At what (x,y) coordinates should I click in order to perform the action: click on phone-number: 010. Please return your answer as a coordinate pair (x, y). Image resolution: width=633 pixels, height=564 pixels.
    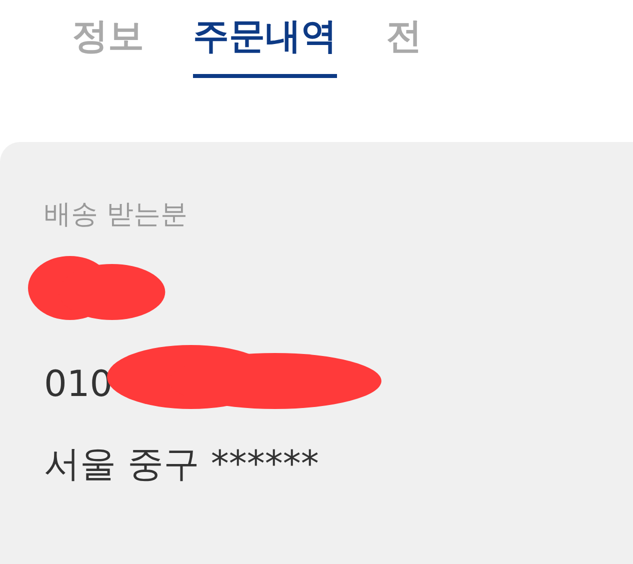
    Looking at the image, I should click on (78, 385).